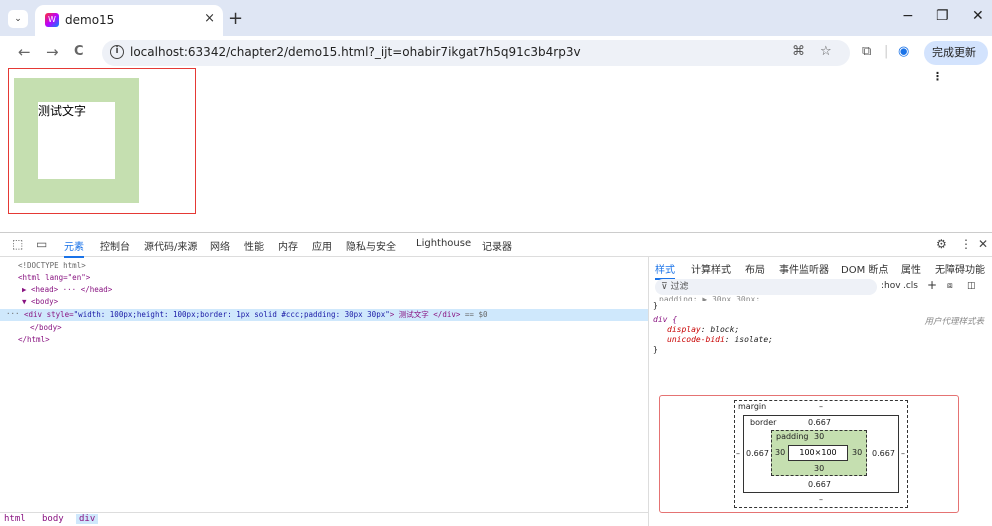  I want to click on update-label: 完成更新, so click(954, 52).